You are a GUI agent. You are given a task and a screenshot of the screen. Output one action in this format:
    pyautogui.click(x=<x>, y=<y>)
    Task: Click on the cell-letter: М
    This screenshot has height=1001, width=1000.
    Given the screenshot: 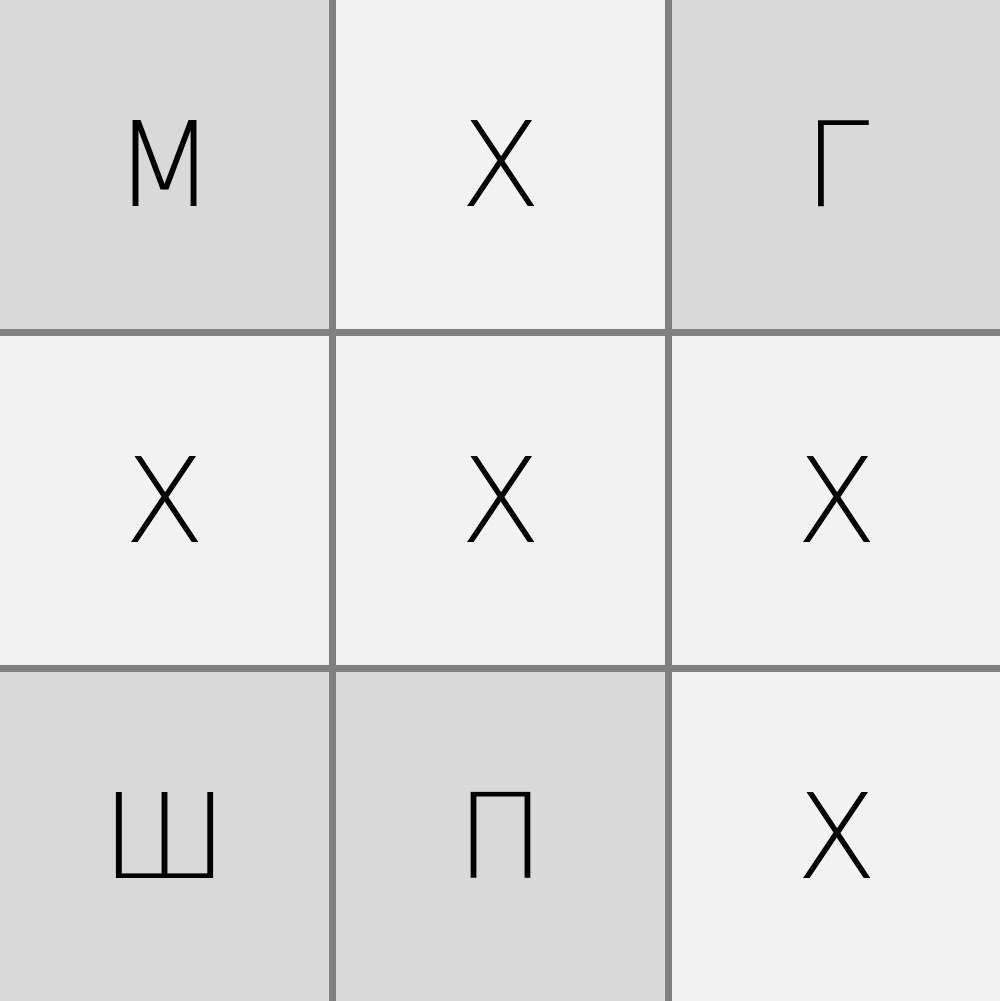 What is the action you would take?
    pyautogui.click(x=164, y=164)
    